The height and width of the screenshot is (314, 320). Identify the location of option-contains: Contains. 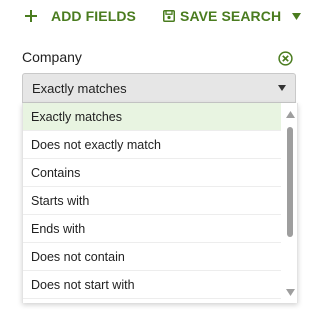
(152, 173).